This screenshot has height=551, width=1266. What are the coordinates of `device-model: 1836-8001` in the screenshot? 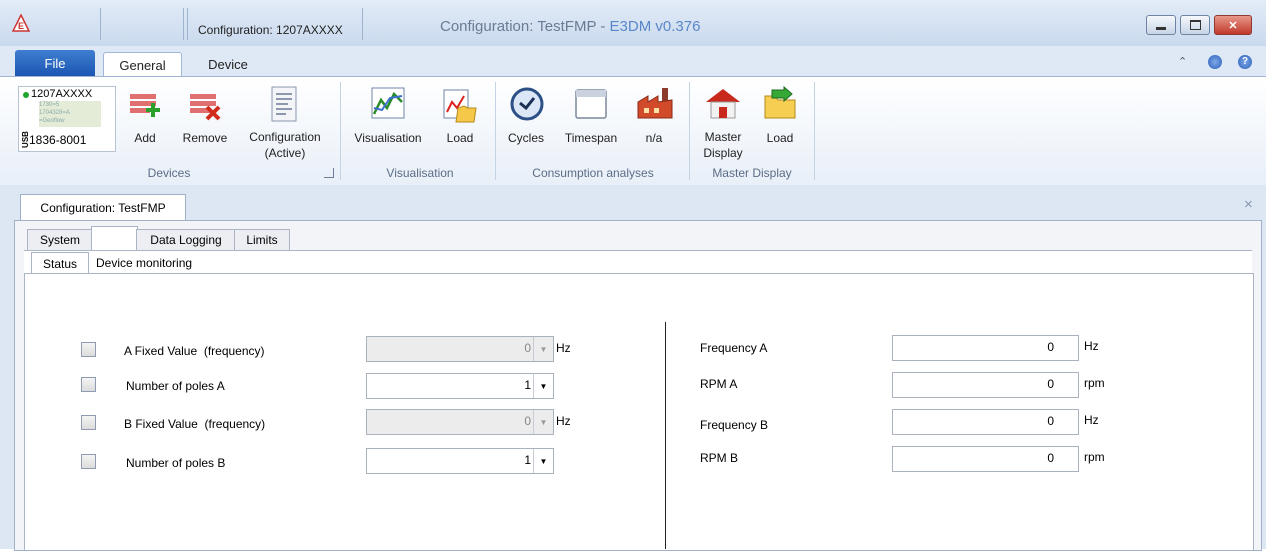 It's located at (58, 140).